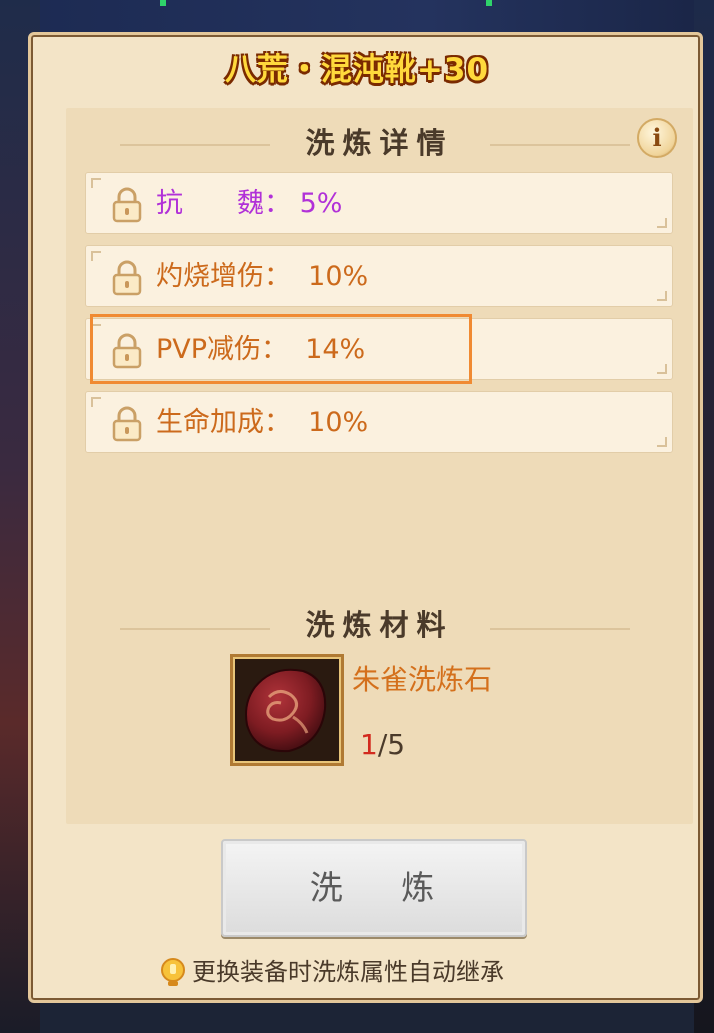  What do you see at coordinates (379, 143) in the screenshot?
I see `details-heading: 洗炼详情` at bounding box center [379, 143].